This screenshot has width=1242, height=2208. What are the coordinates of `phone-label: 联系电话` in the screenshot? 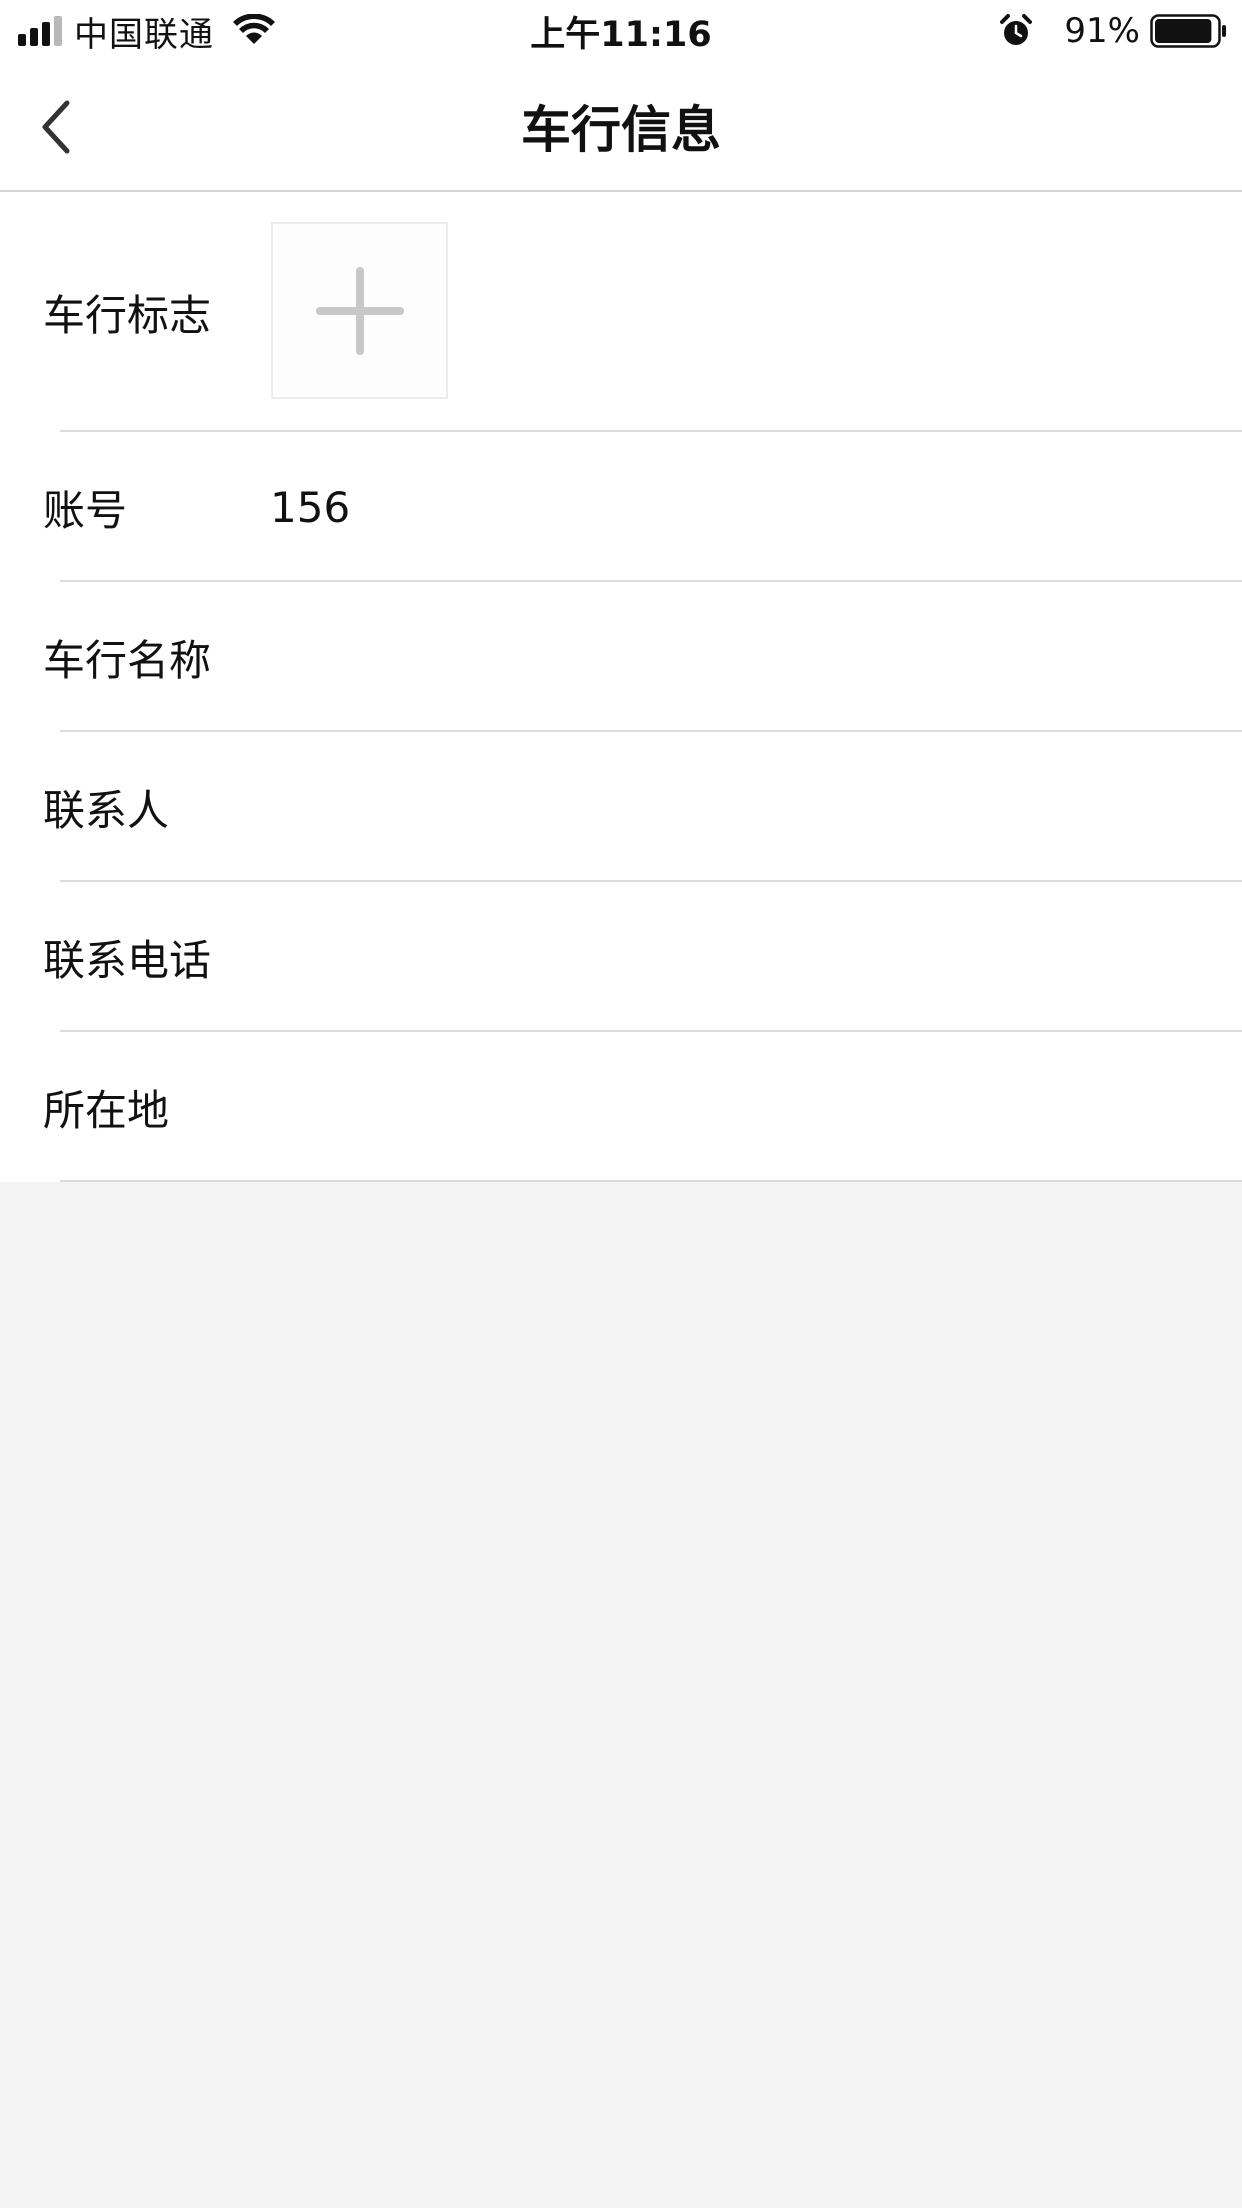 It's located at (127, 960).